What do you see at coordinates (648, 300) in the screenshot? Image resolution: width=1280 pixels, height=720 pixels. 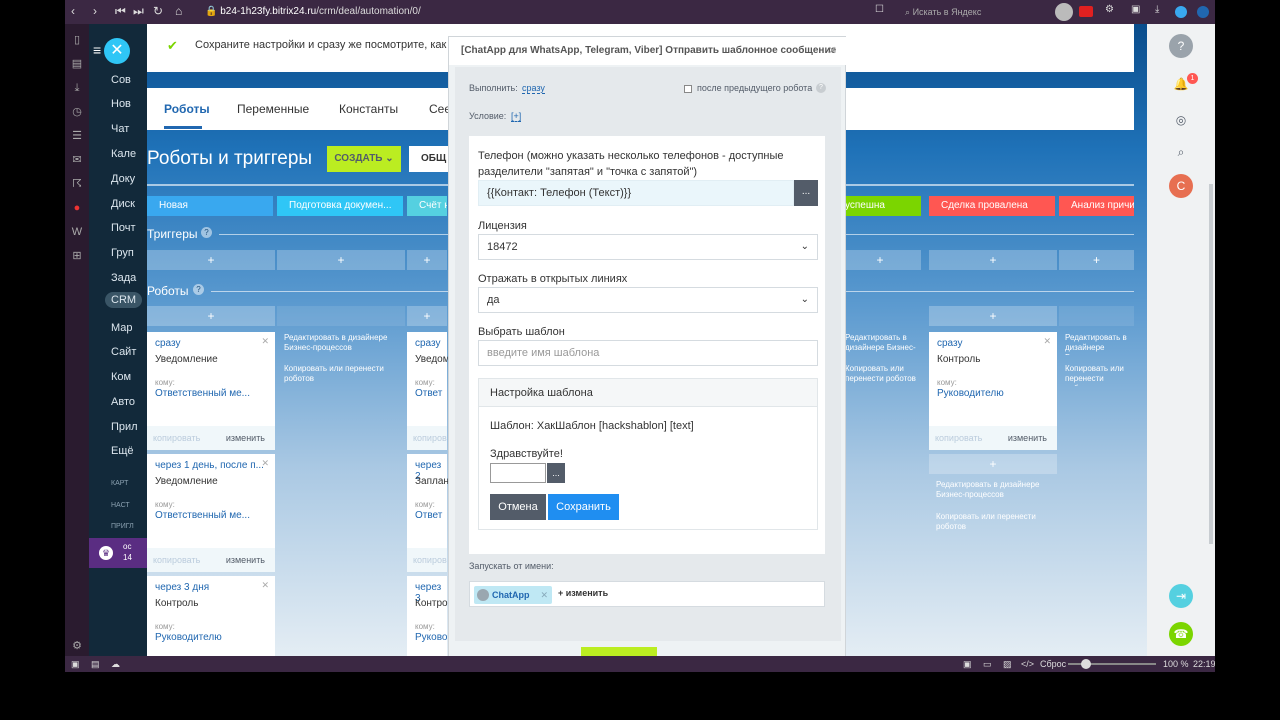 I see `openlines-select: да ⌄` at bounding box center [648, 300].